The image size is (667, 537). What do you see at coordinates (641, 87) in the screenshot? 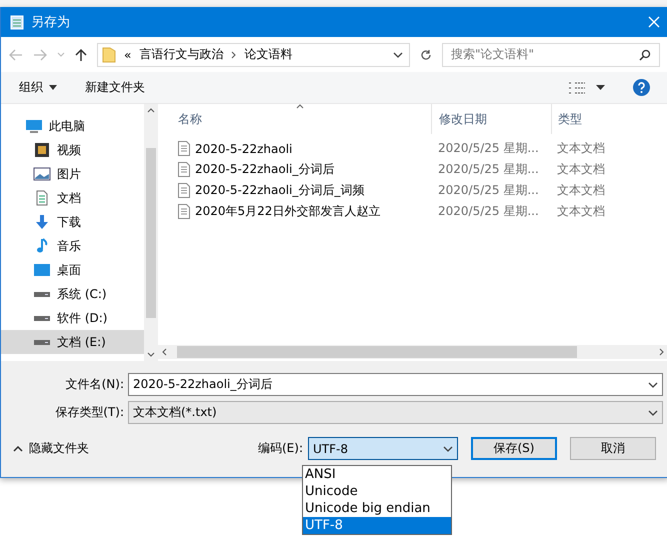
I see `help-icon` at bounding box center [641, 87].